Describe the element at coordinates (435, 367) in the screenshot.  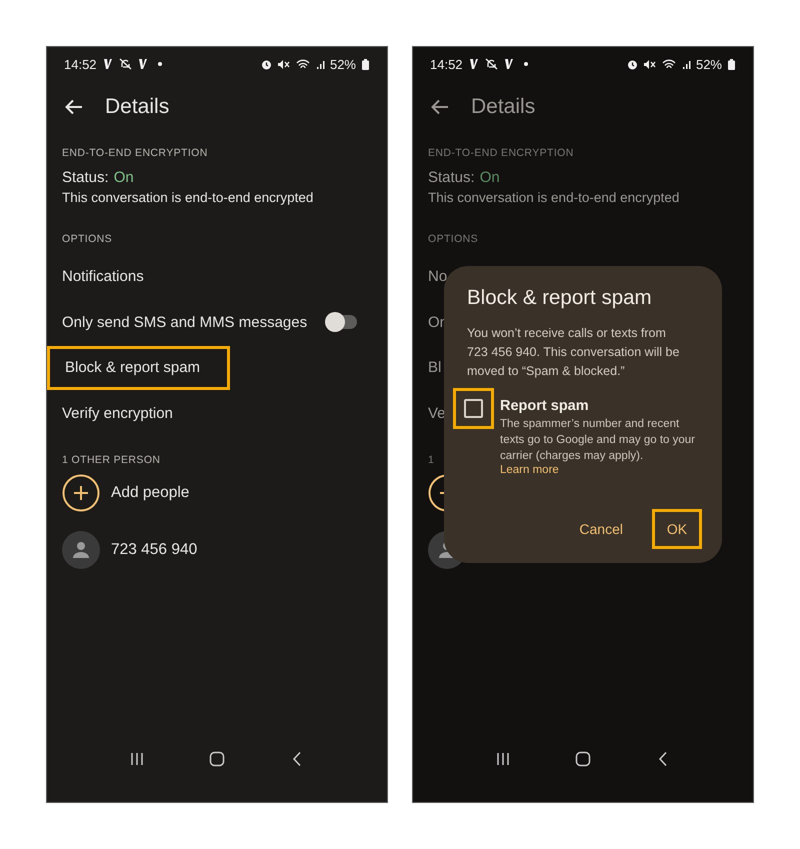
I see `option-item: Bl` at that location.